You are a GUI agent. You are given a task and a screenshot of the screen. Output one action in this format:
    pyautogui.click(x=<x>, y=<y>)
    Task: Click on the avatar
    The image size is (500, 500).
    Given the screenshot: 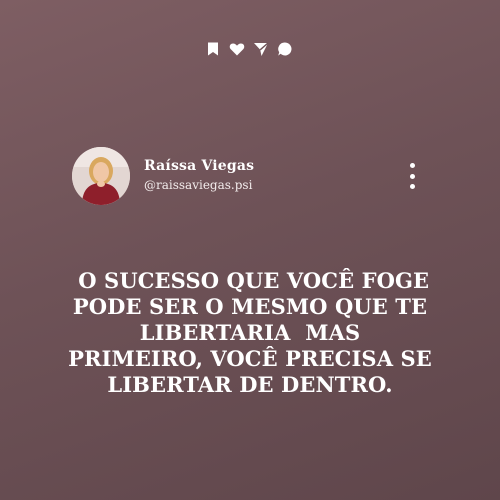 What is the action you would take?
    pyautogui.click(x=101, y=176)
    